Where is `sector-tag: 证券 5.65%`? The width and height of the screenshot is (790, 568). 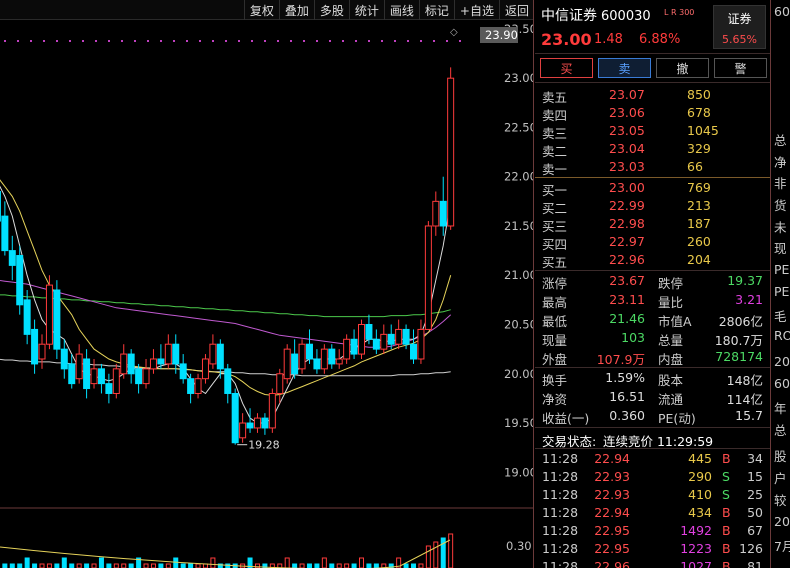 sector-tag: 证券 5.65% is located at coordinates (739, 27).